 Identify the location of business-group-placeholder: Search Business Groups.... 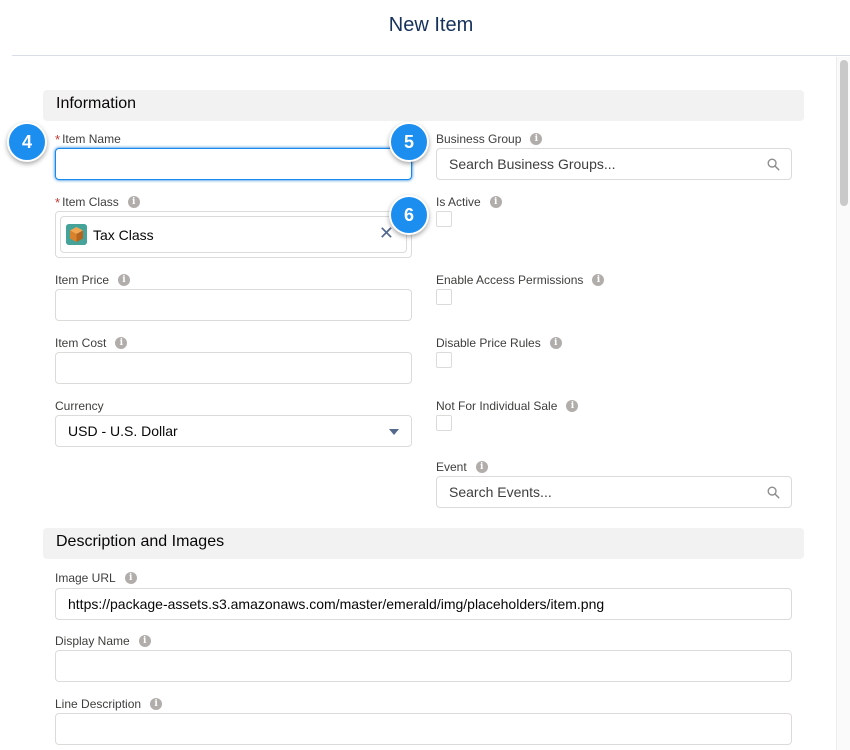
(532, 164).